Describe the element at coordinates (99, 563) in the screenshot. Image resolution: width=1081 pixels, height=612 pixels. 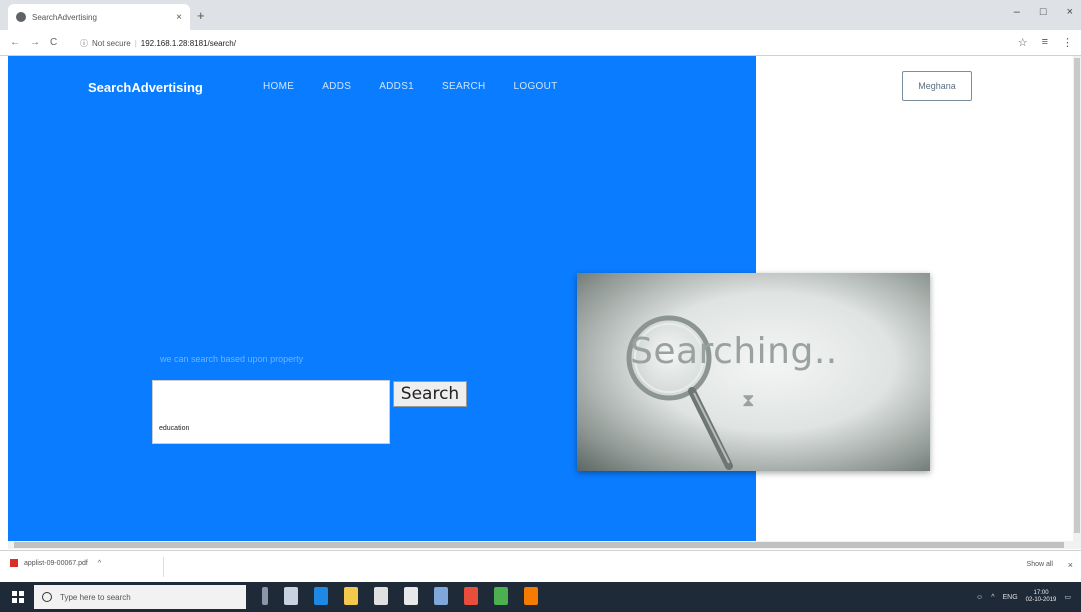
I see `chevron-up-icon: ^` at that location.